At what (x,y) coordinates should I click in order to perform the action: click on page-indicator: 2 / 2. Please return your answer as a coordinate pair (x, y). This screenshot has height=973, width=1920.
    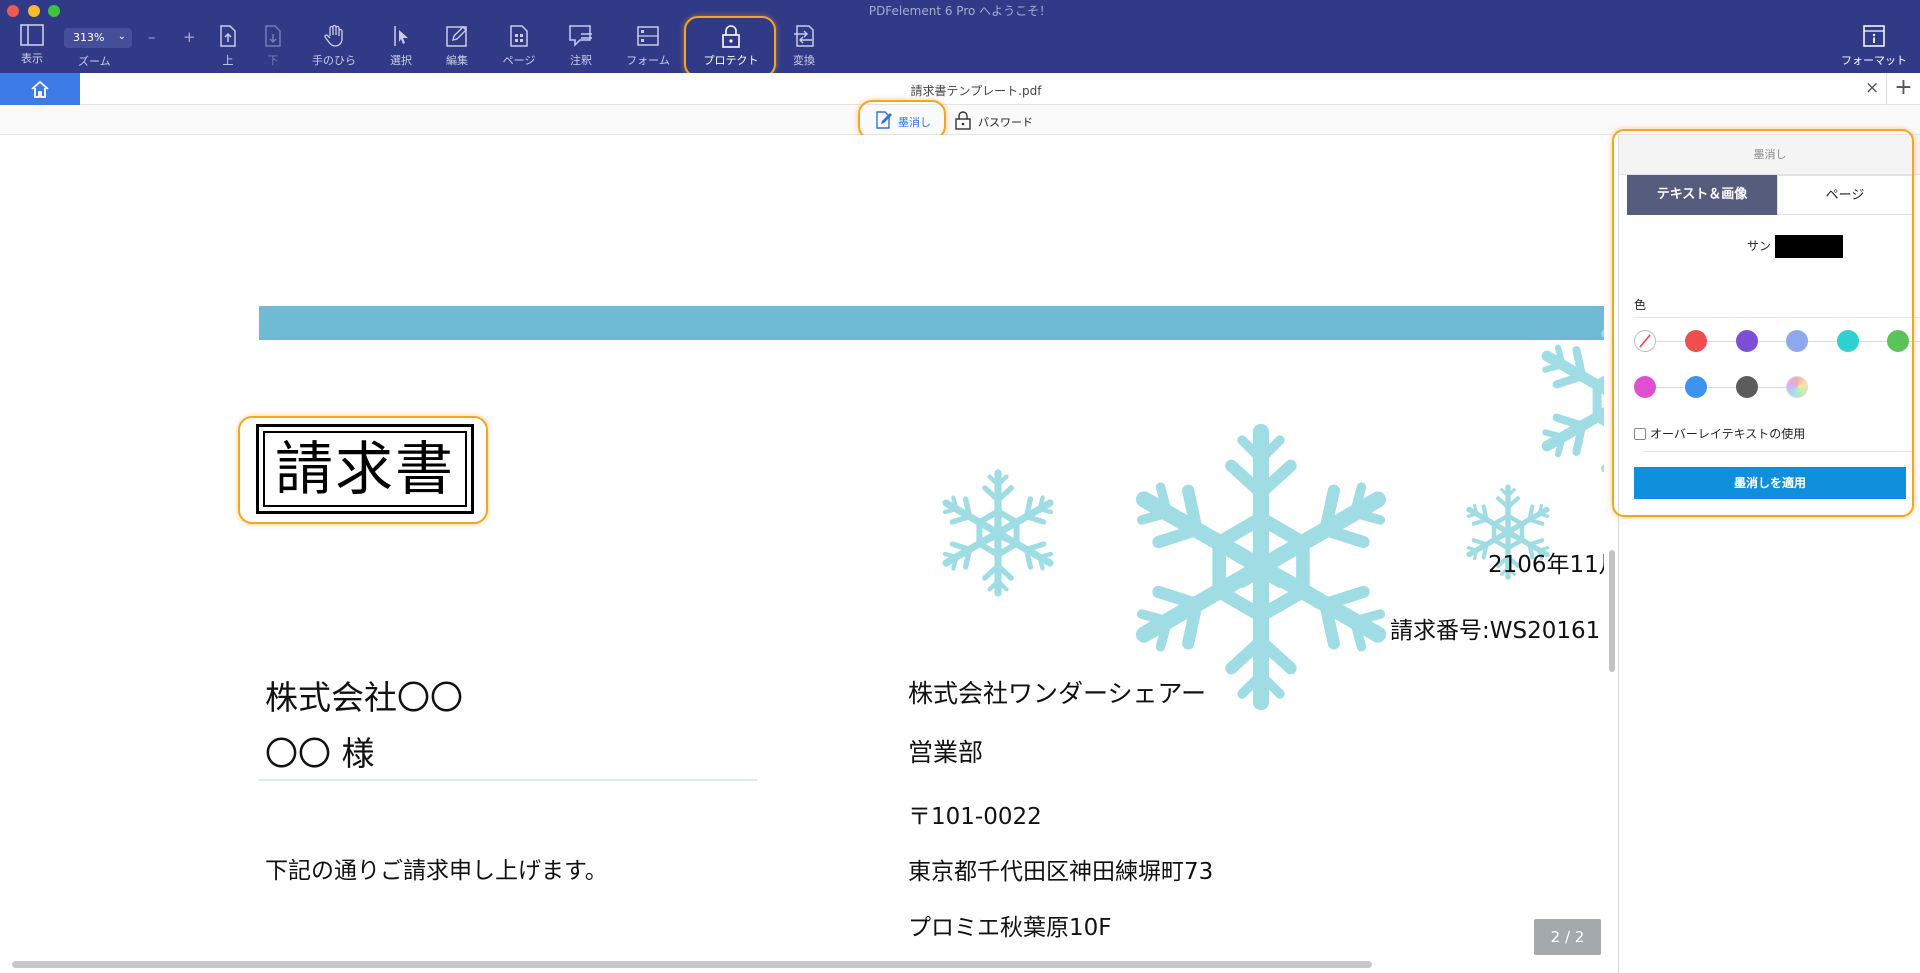
    Looking at the image, I should click on (1567, 937).